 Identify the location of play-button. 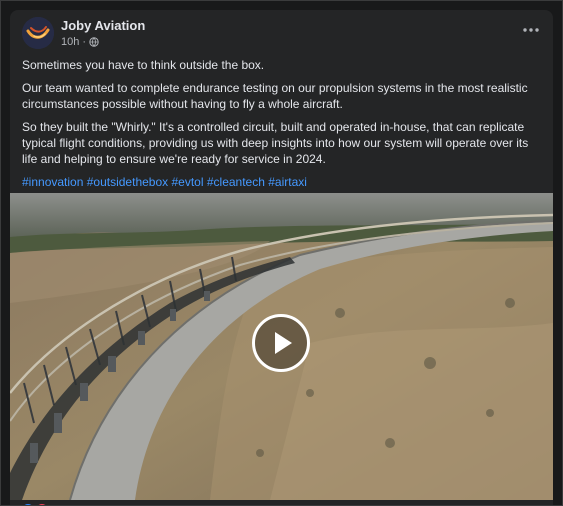
(281, 343).